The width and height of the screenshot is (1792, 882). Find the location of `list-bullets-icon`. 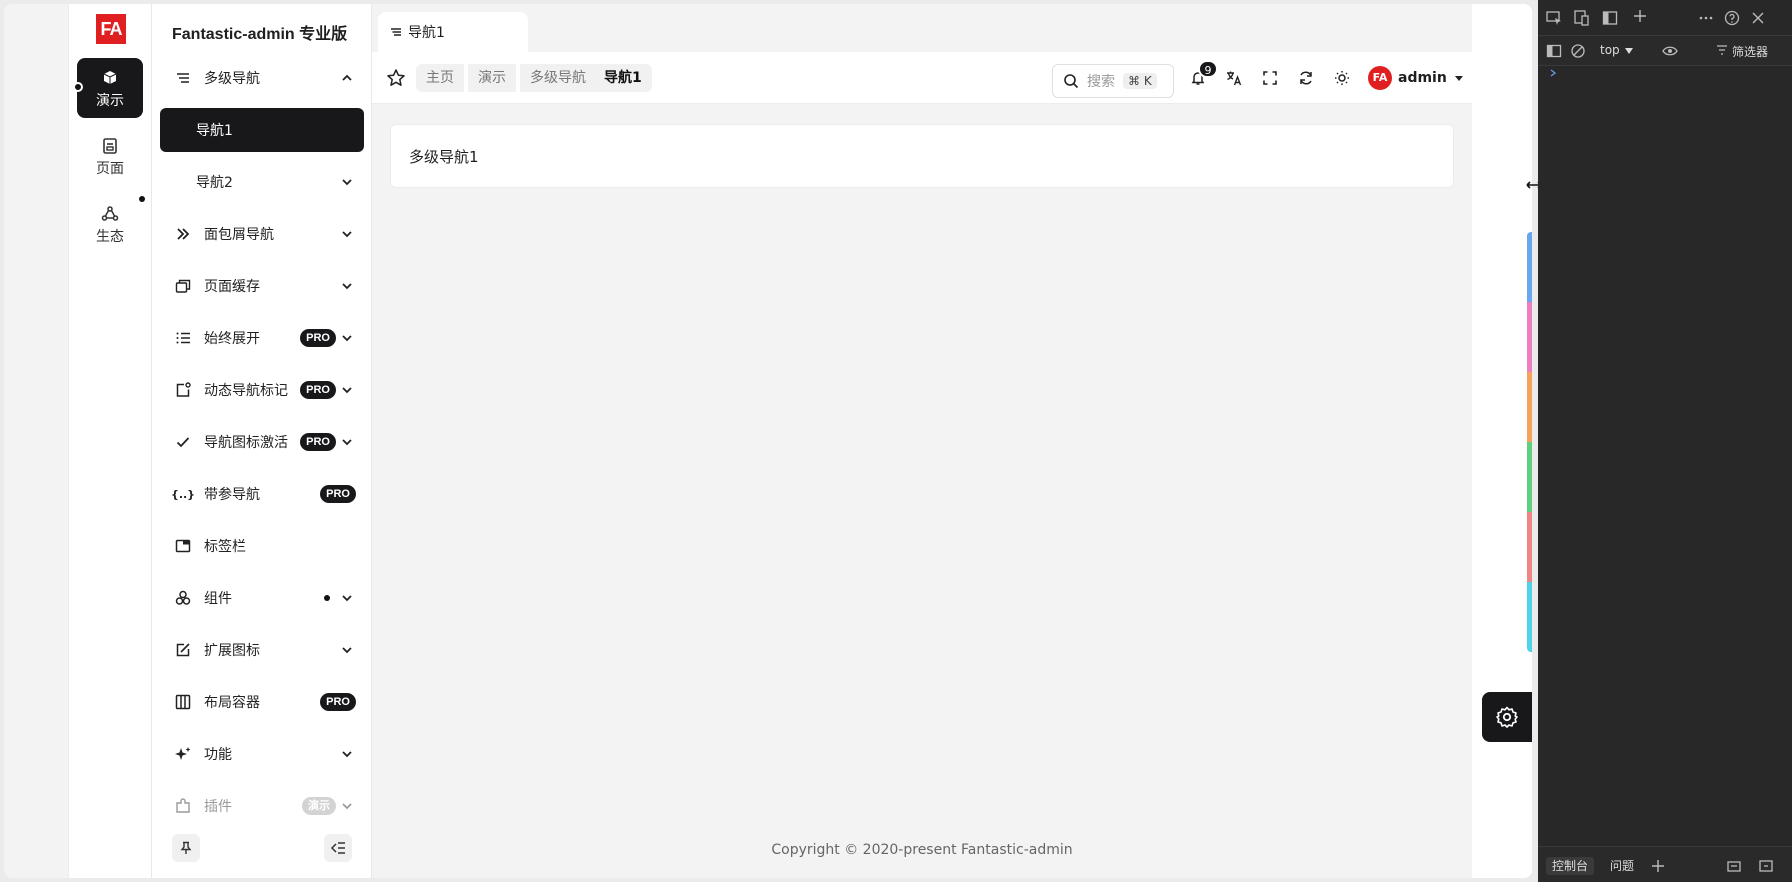

list-bullets-icon is located at coordinates (183, 338).